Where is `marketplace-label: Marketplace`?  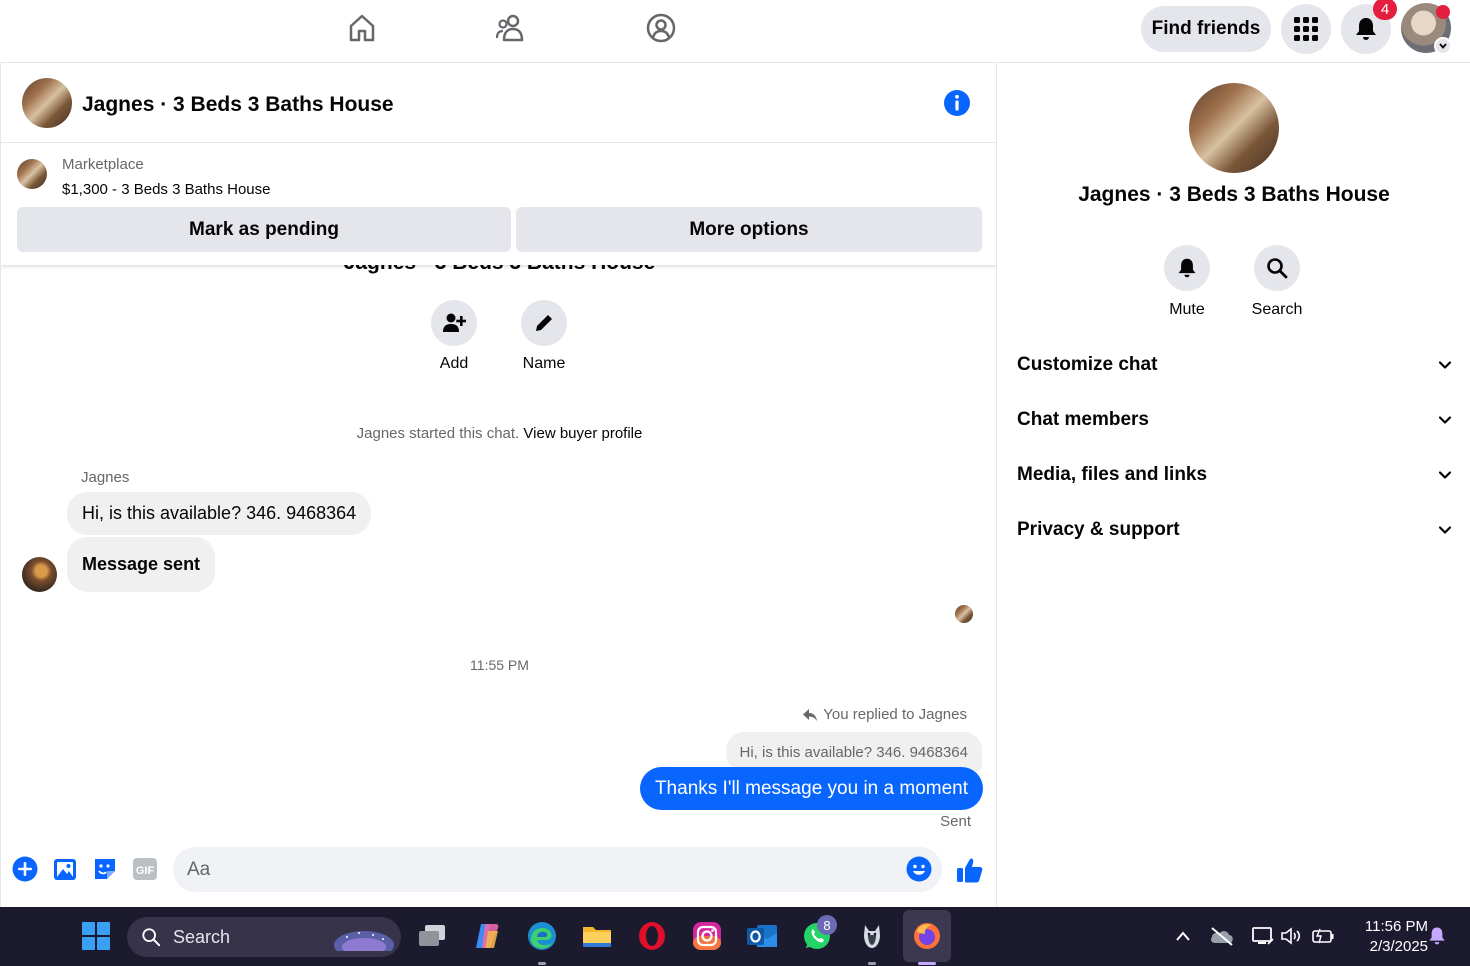 marketplace-label: Marketplace is located at coordinates (103, 164).